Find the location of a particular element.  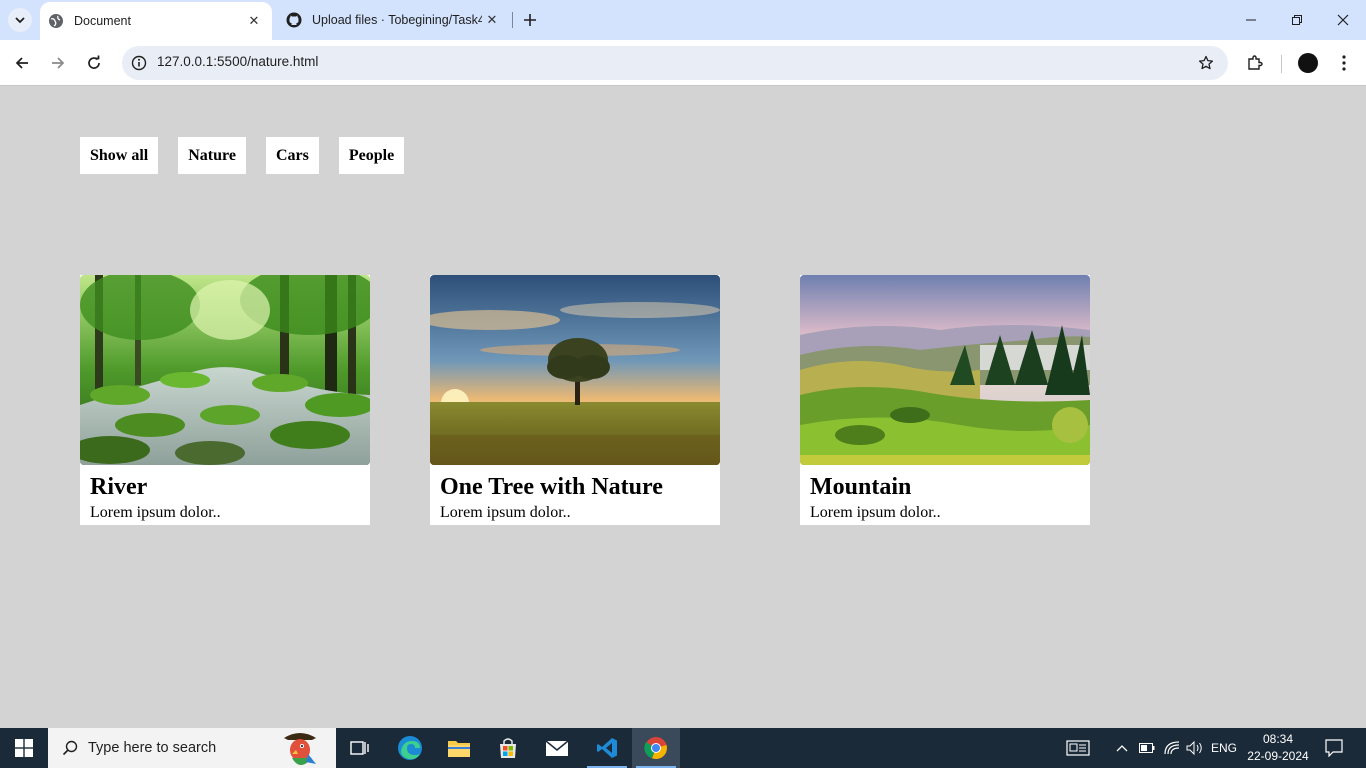

plus-icon is located at coordinates (530, 20).